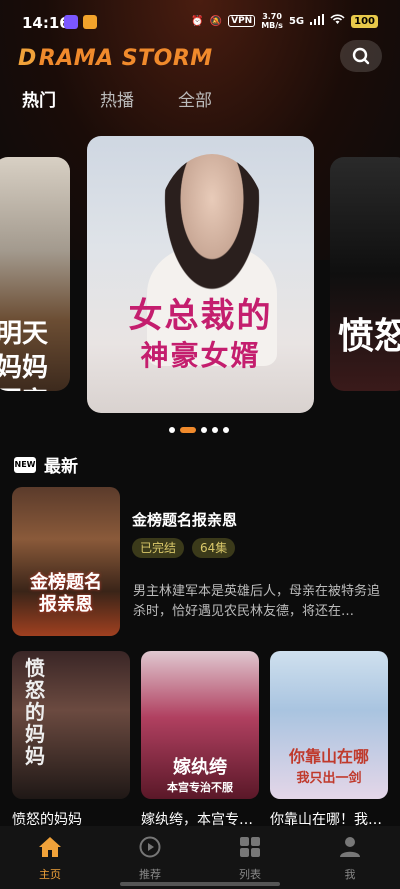 This screenshot has height=889, width=400. What do you see at coordinates (125, 58) in the screenshot?
I see `logo-text: RAMA STORM` at bounding box center [125, 58].